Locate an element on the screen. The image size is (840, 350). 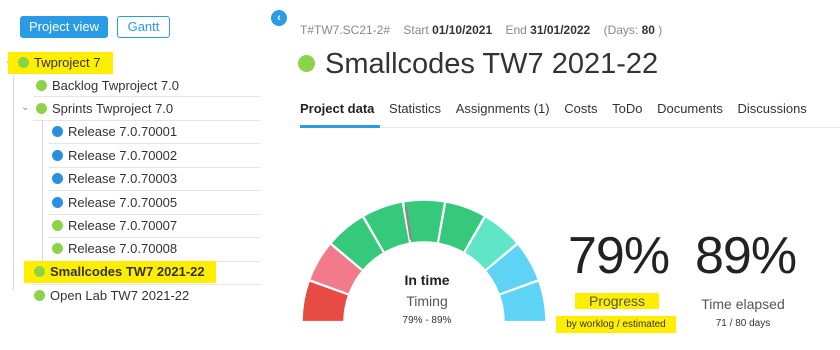
days-value: 80 is located at coordinates (648, 30).